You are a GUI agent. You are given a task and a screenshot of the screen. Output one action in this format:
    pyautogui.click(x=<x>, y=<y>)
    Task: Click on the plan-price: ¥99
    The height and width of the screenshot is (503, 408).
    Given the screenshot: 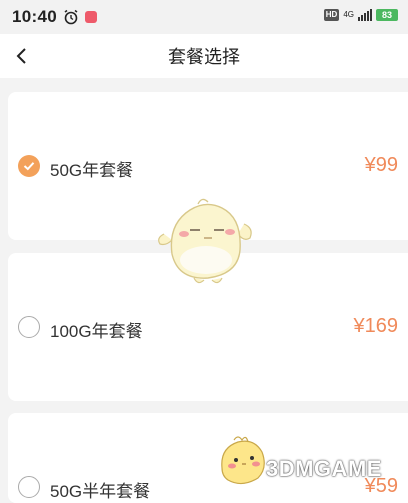 What is the action you would take?
    pyautogui.click(x=381, y=165)
    